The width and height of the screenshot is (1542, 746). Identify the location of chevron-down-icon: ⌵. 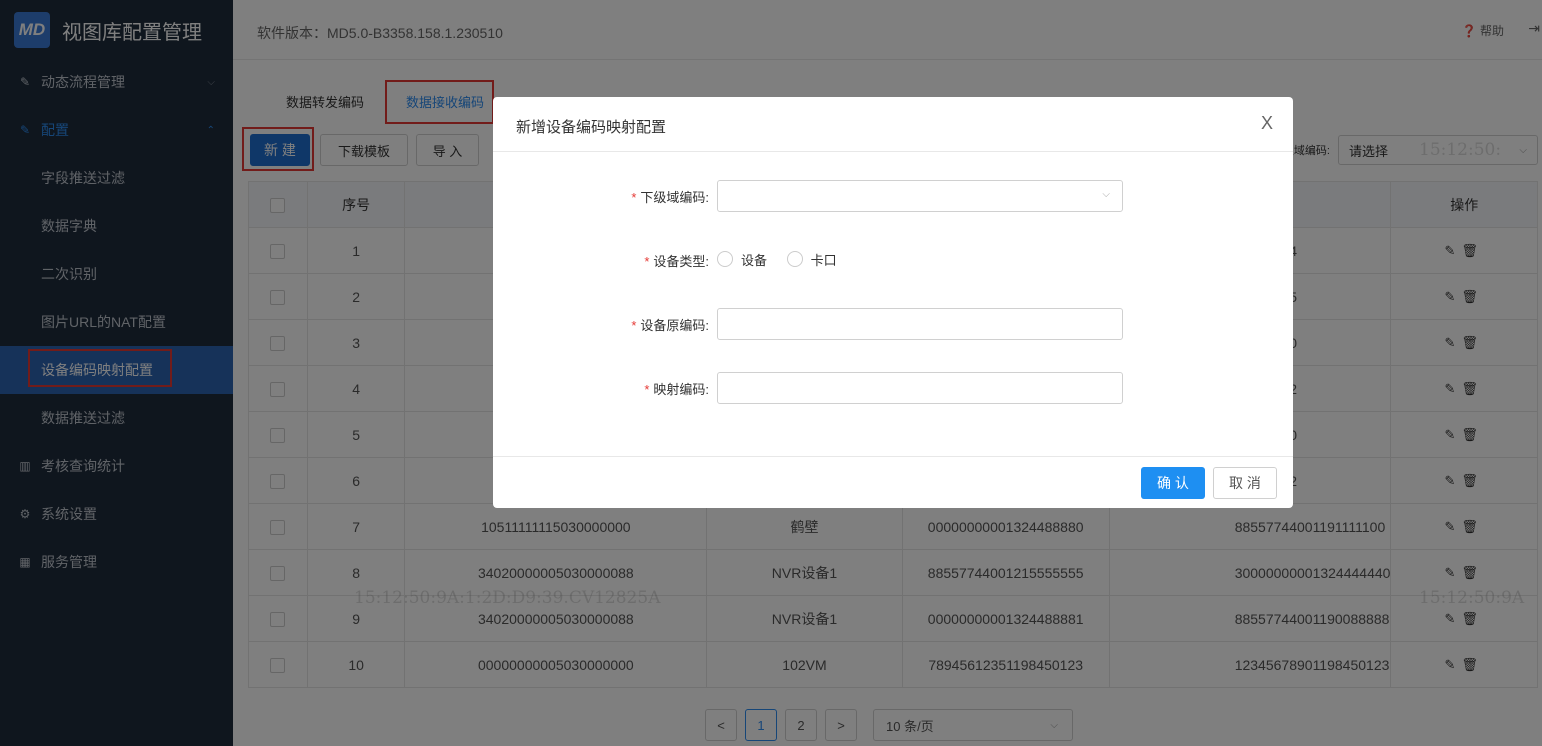
(1106, 194).